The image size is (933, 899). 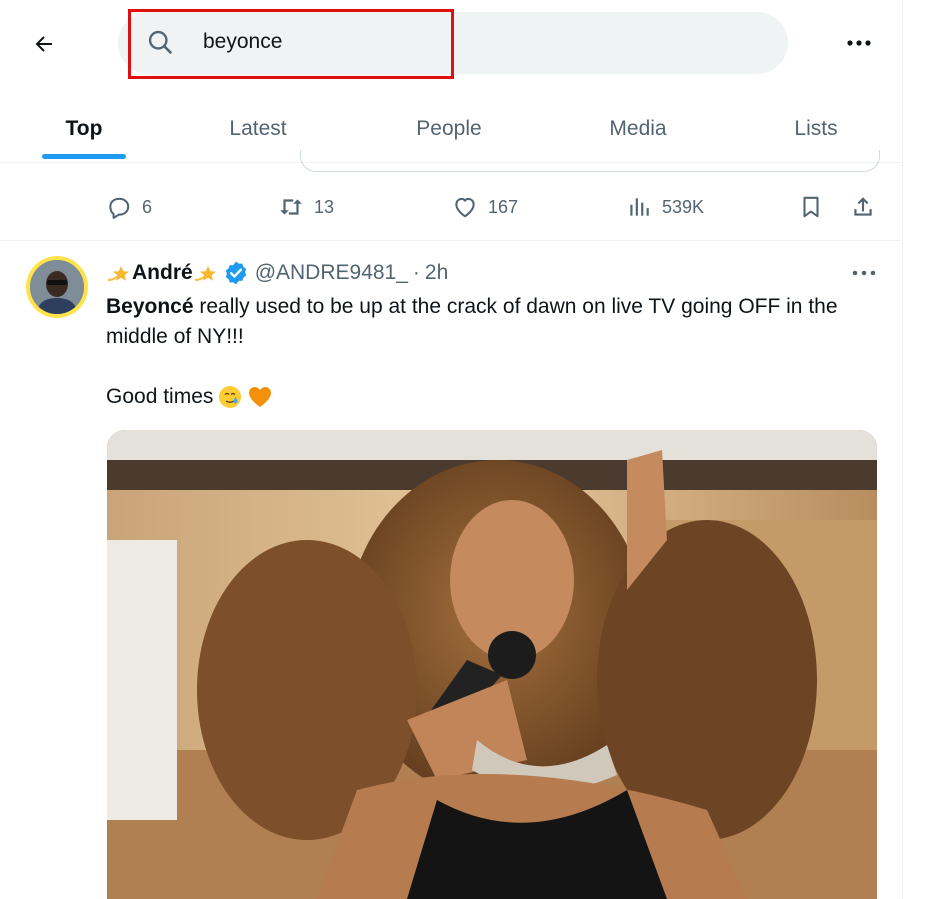 I want to click on avatar, so click(x=57, y=287).